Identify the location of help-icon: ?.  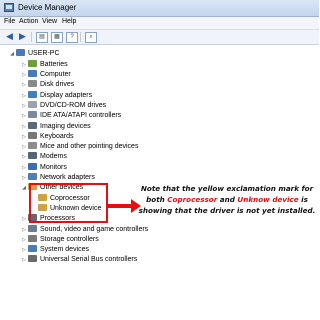
(72, 37).